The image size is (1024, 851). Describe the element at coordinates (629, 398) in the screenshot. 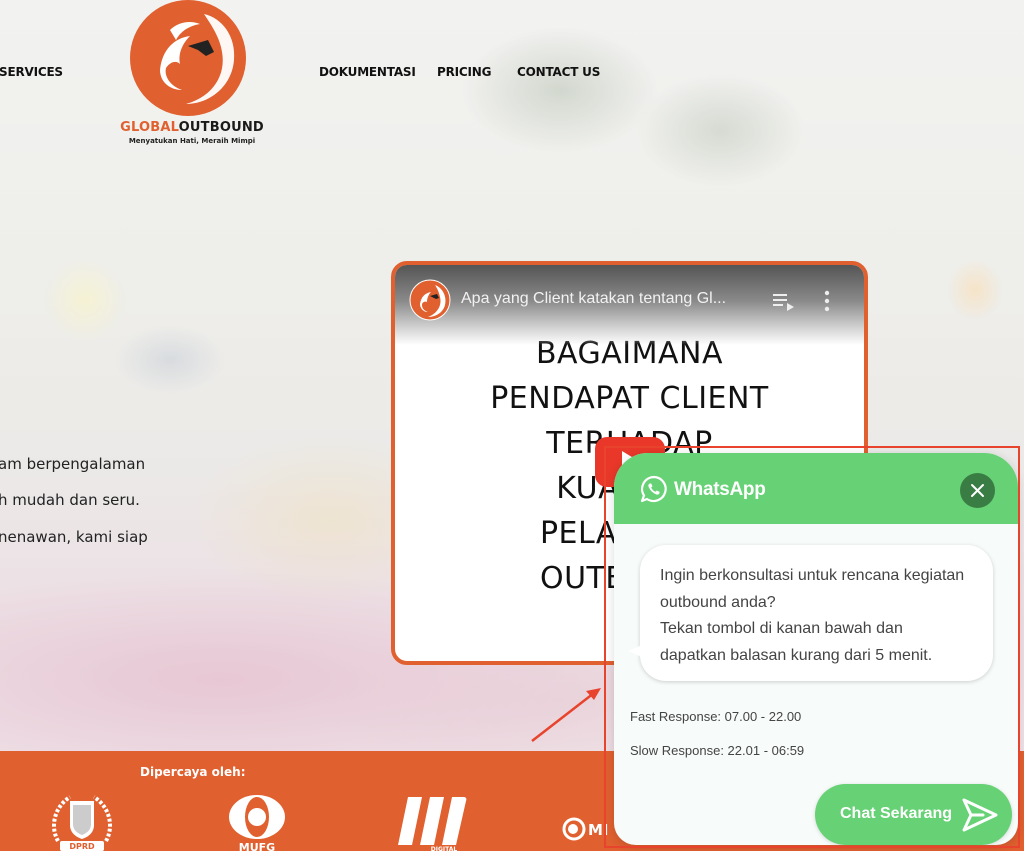

I see `video-text-line: PENDAPAT CLIENT` at that location.